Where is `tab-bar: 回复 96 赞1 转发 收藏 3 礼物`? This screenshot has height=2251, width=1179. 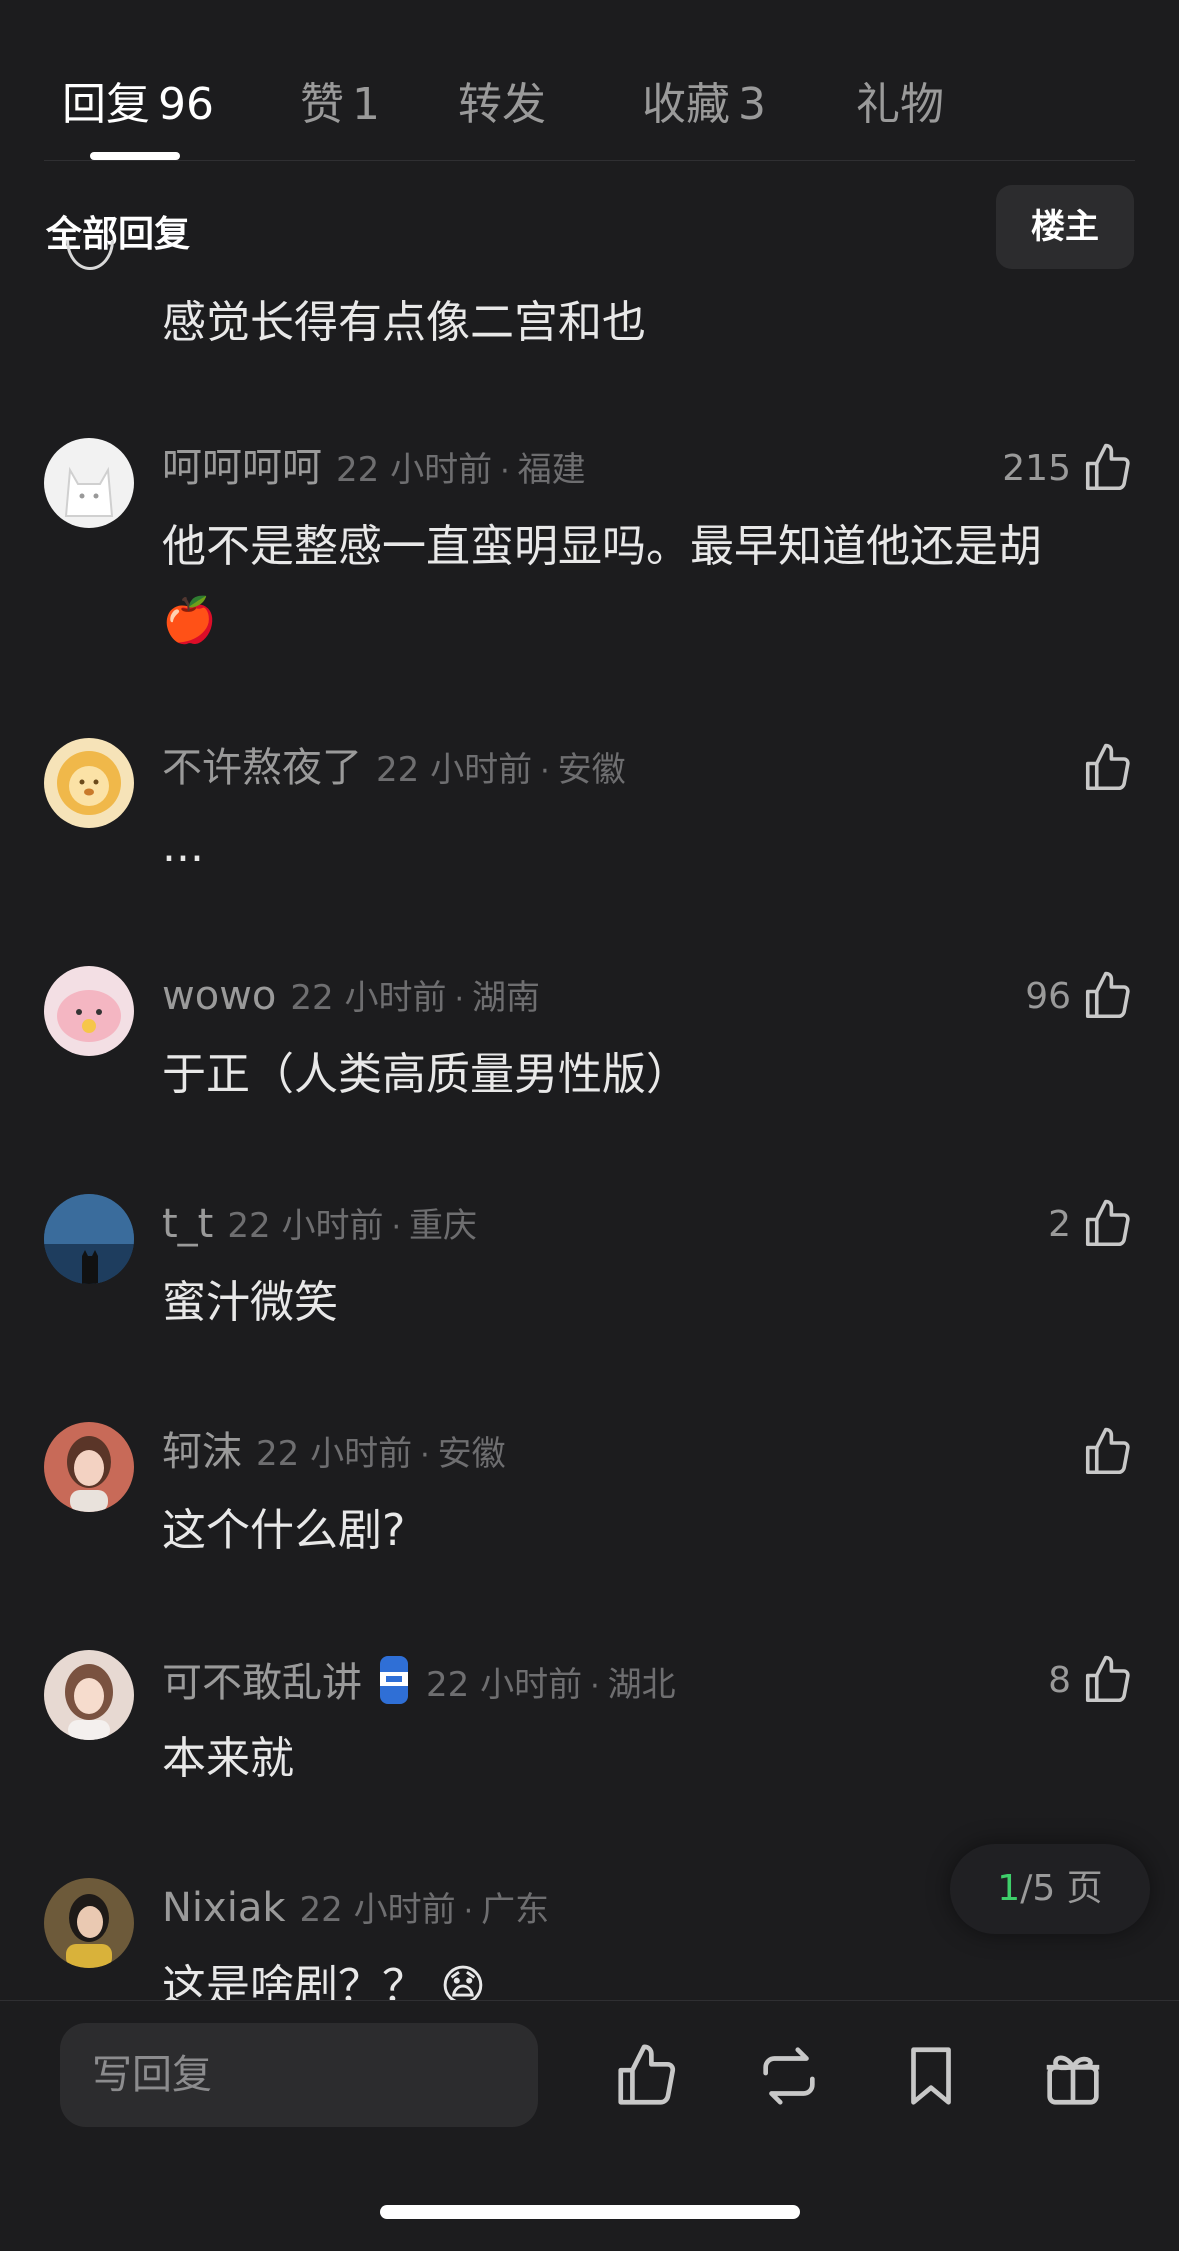 tab-bar: 回复 96 赞1 转发 收藏 3 礼物 is located at coordinates (589, 81).